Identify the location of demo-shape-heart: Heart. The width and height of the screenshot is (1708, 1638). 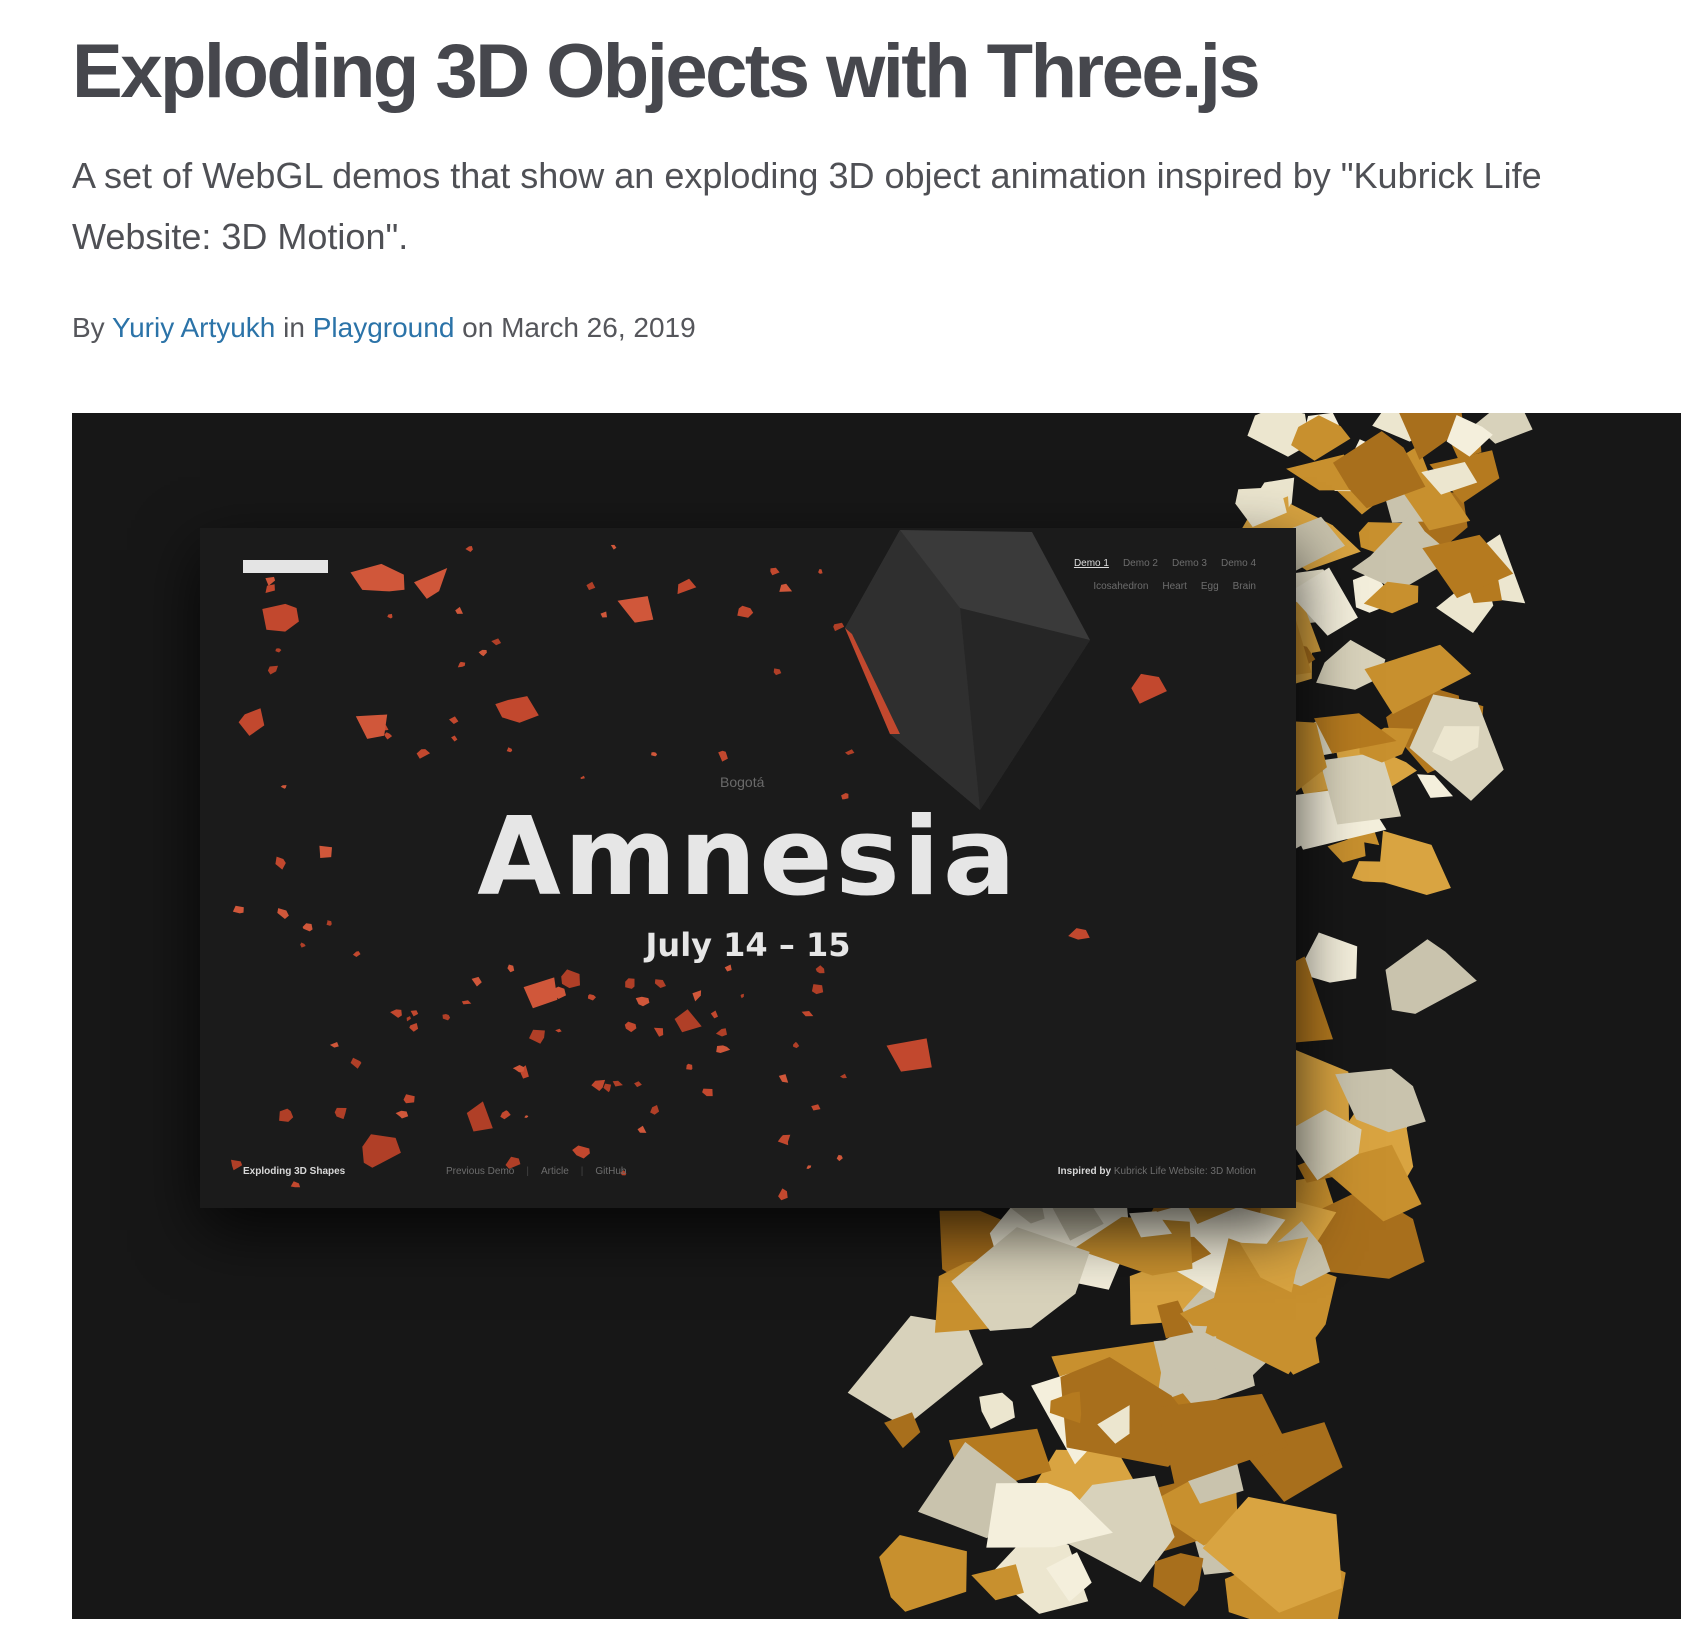
(1174, 586).